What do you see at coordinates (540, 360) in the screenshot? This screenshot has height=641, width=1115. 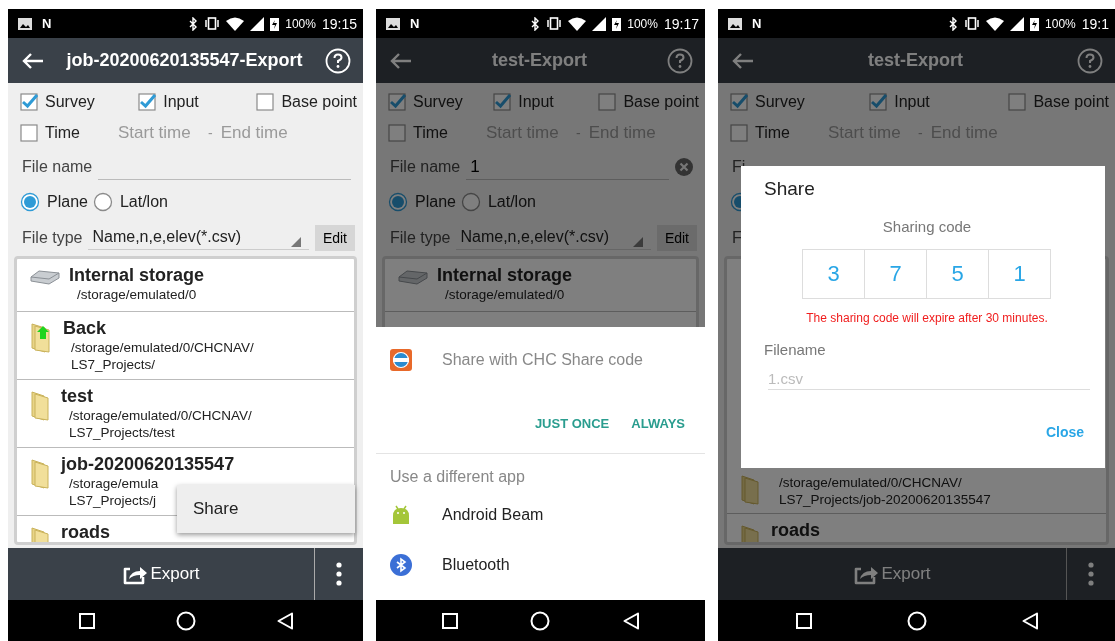 I see `app-option: Share with CHC Share code` at bounding box center [540, 360].